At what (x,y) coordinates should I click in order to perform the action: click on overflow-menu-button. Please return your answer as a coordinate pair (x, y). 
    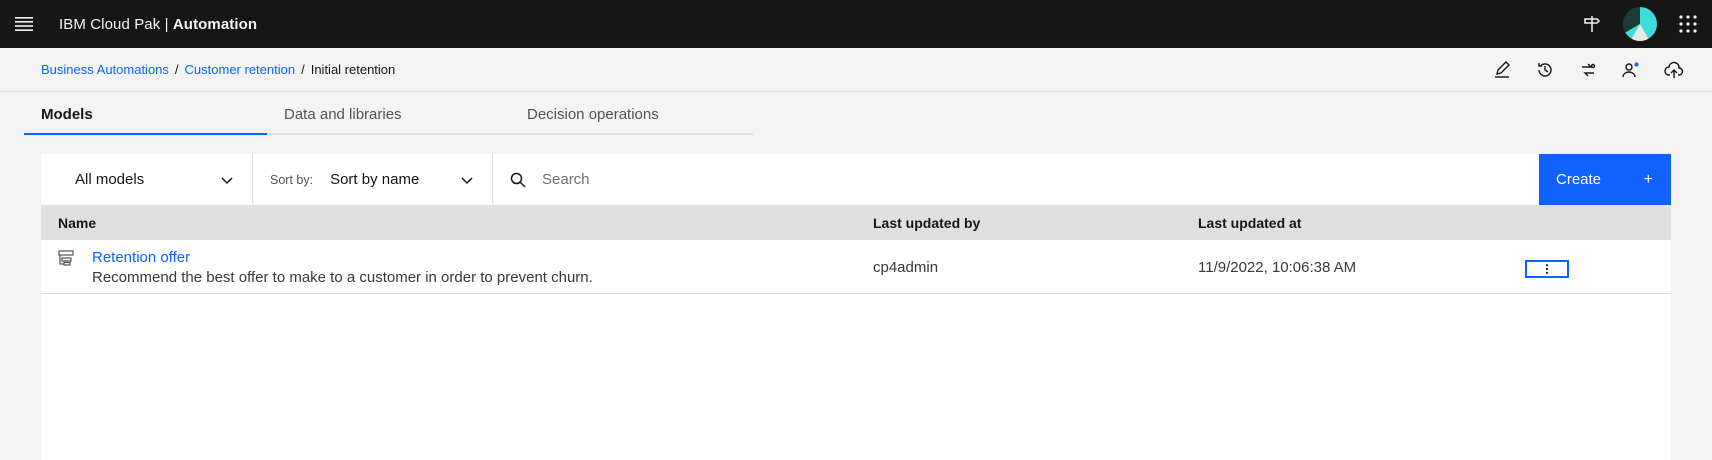
    Looking at the image, I should click on (1547, 269).